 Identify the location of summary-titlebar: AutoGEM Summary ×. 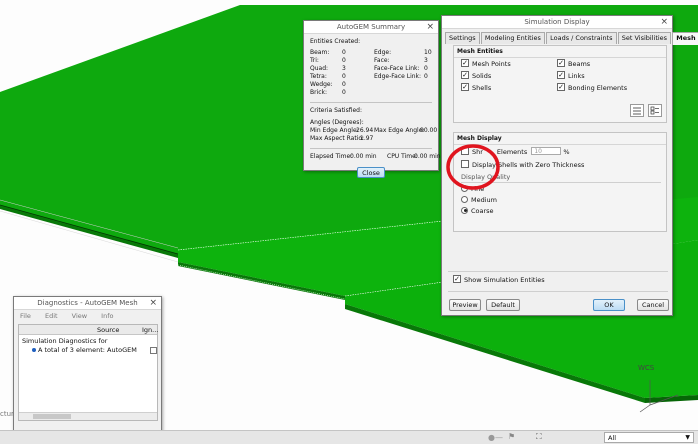
(371, 27).